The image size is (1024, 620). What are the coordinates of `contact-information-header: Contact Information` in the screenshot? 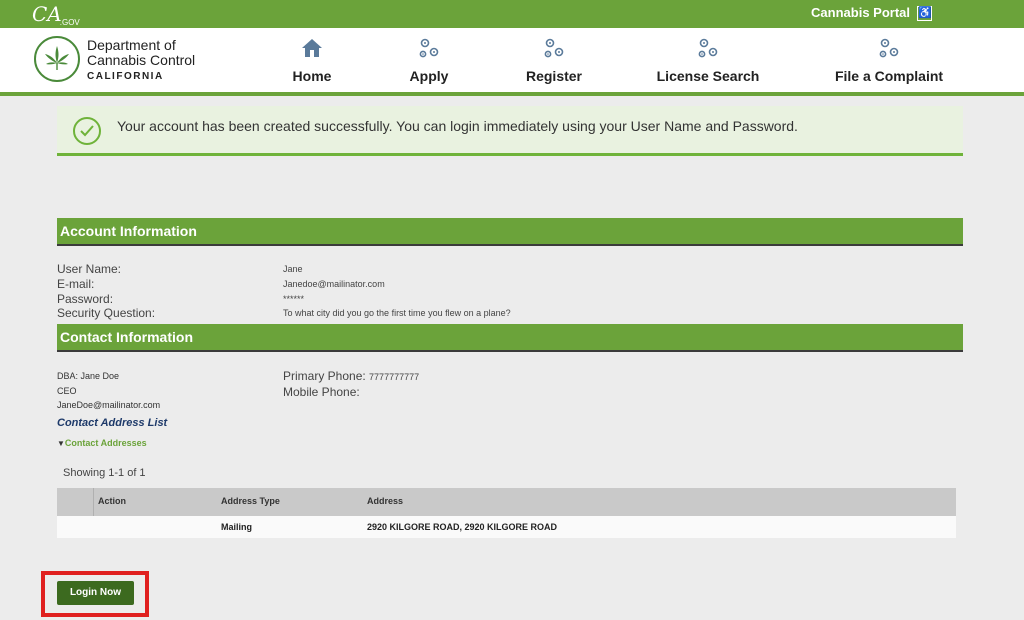 It's located at (510, 338).